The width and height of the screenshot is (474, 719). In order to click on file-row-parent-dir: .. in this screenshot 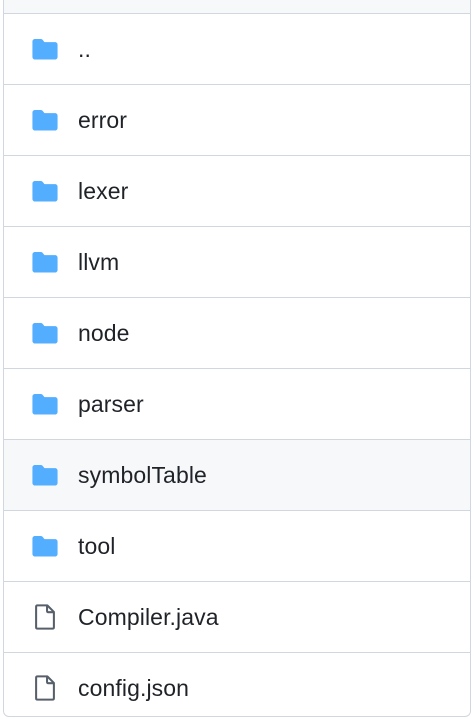, I will do `click(237, 49)`.